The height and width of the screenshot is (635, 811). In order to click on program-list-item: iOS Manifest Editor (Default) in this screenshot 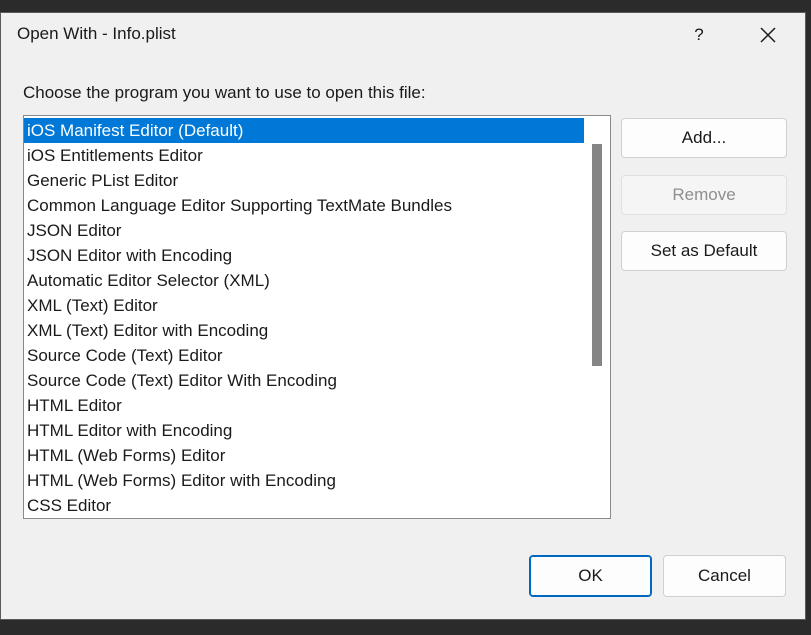, I will do `click(304, 130)`.